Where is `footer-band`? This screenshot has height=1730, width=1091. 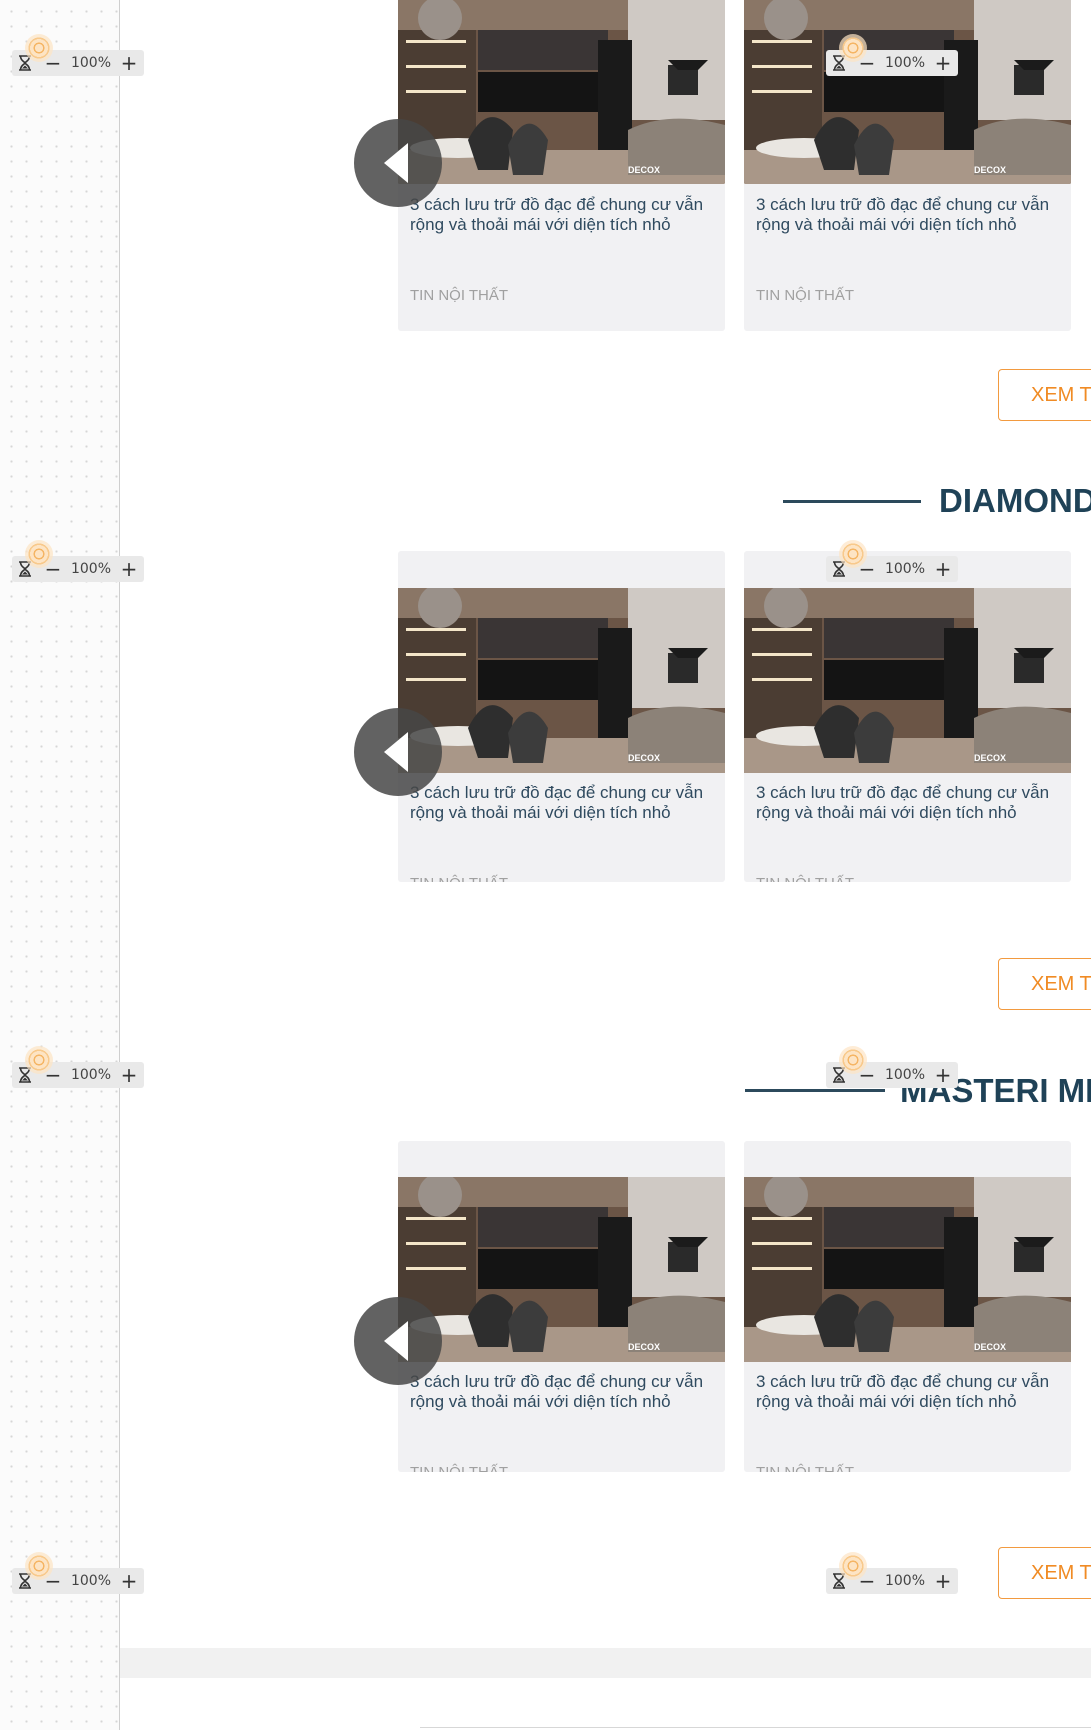 footer-band is located at coordinates (605, 1663).